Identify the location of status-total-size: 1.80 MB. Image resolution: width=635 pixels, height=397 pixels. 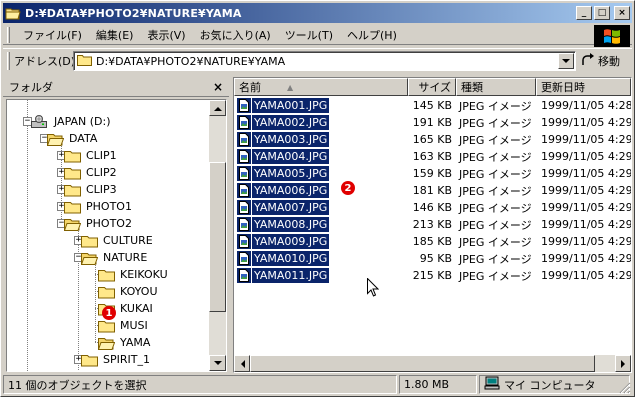
(438, 384).